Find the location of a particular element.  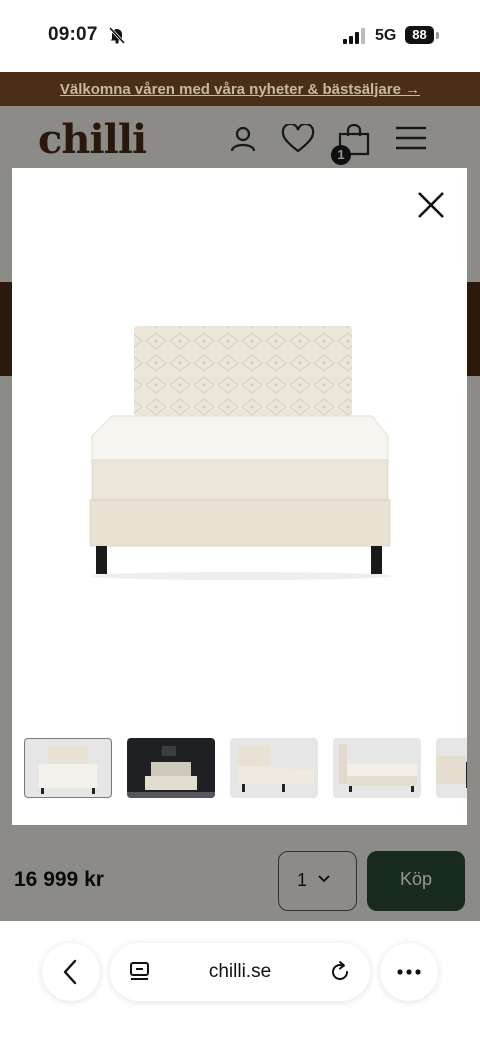

battery-indicator: 88 is located at coordinates (419, 35).